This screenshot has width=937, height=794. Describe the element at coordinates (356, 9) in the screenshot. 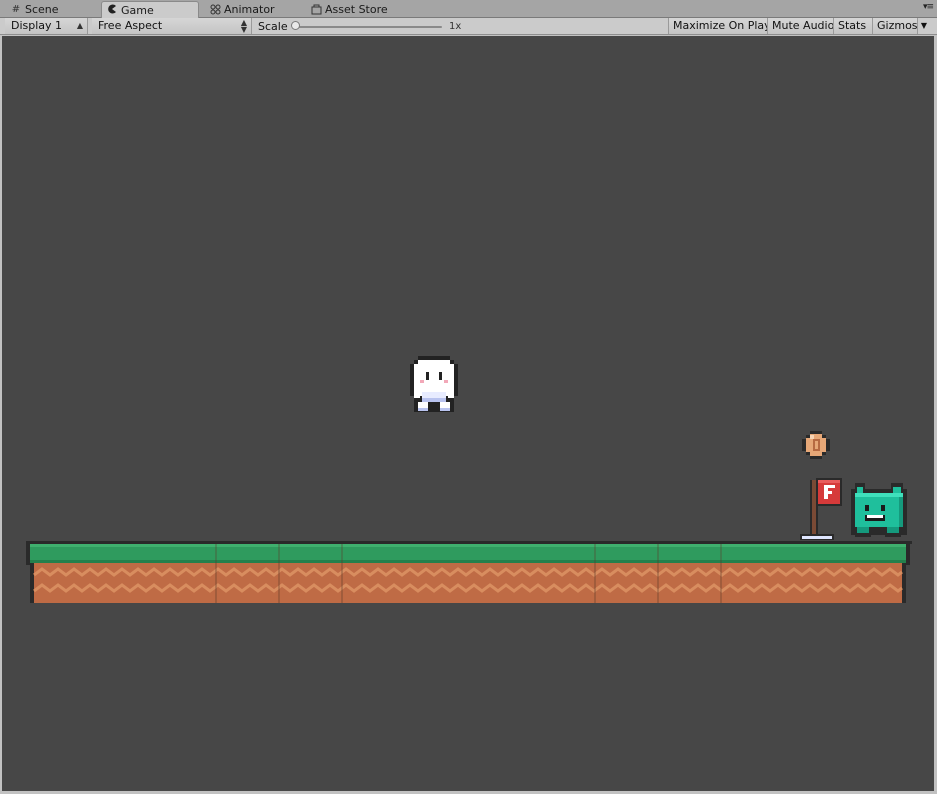

I see `tab-asset-store-label: Asset Store` at that location.